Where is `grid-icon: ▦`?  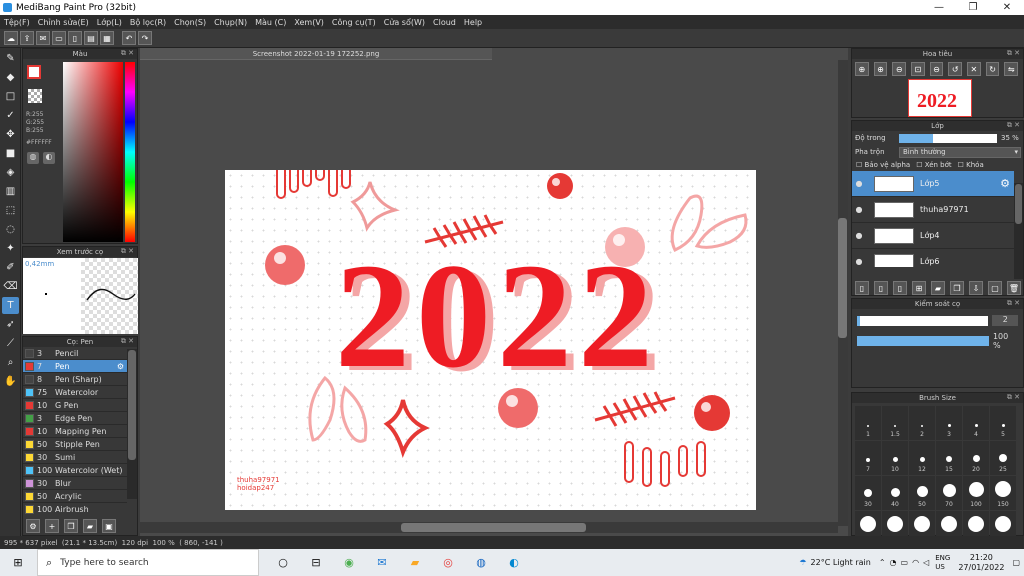
grid-icon: ▦ is located at coordinates (107, 38).